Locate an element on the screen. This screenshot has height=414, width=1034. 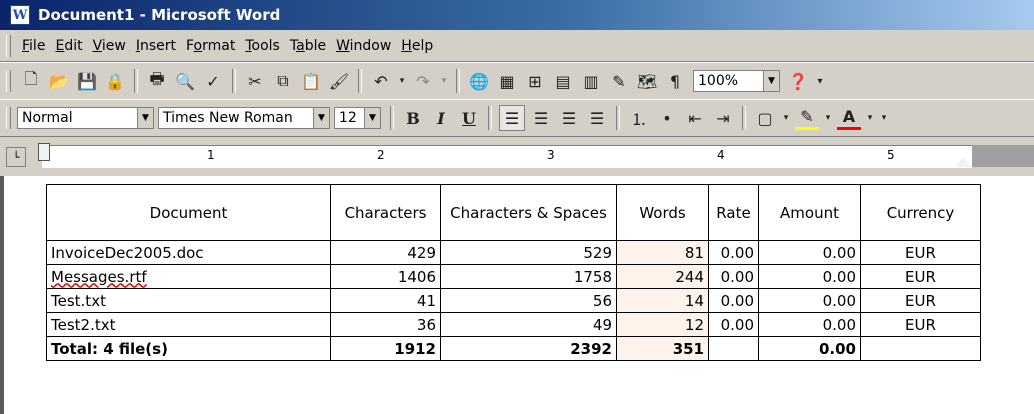
help-icon: ❓ is located at coordinates (798, 81).